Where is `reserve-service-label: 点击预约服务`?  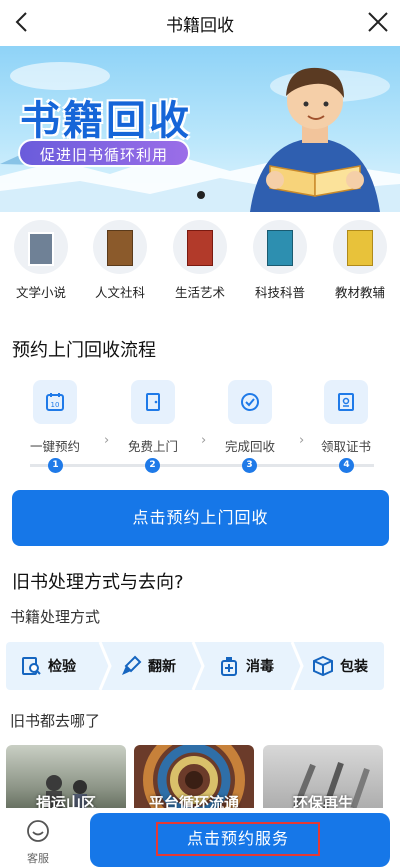 reserve-service-label: 点击预约服务 is located at coordinates (238, 839).